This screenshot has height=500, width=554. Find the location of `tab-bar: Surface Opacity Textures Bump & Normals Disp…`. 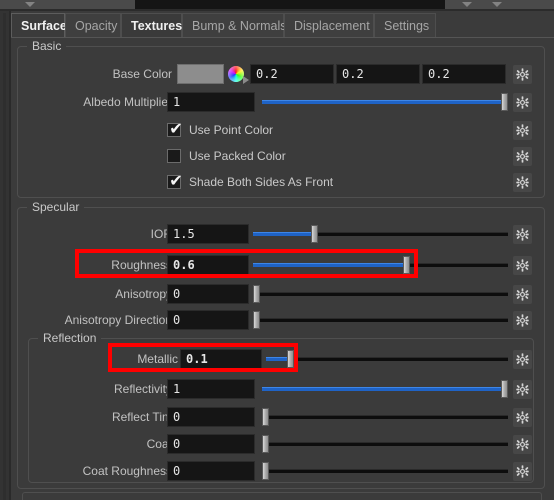

tab-bar: Surface Opacity Textures Bump & Normals Disp… is located at coordinates (282, 25).